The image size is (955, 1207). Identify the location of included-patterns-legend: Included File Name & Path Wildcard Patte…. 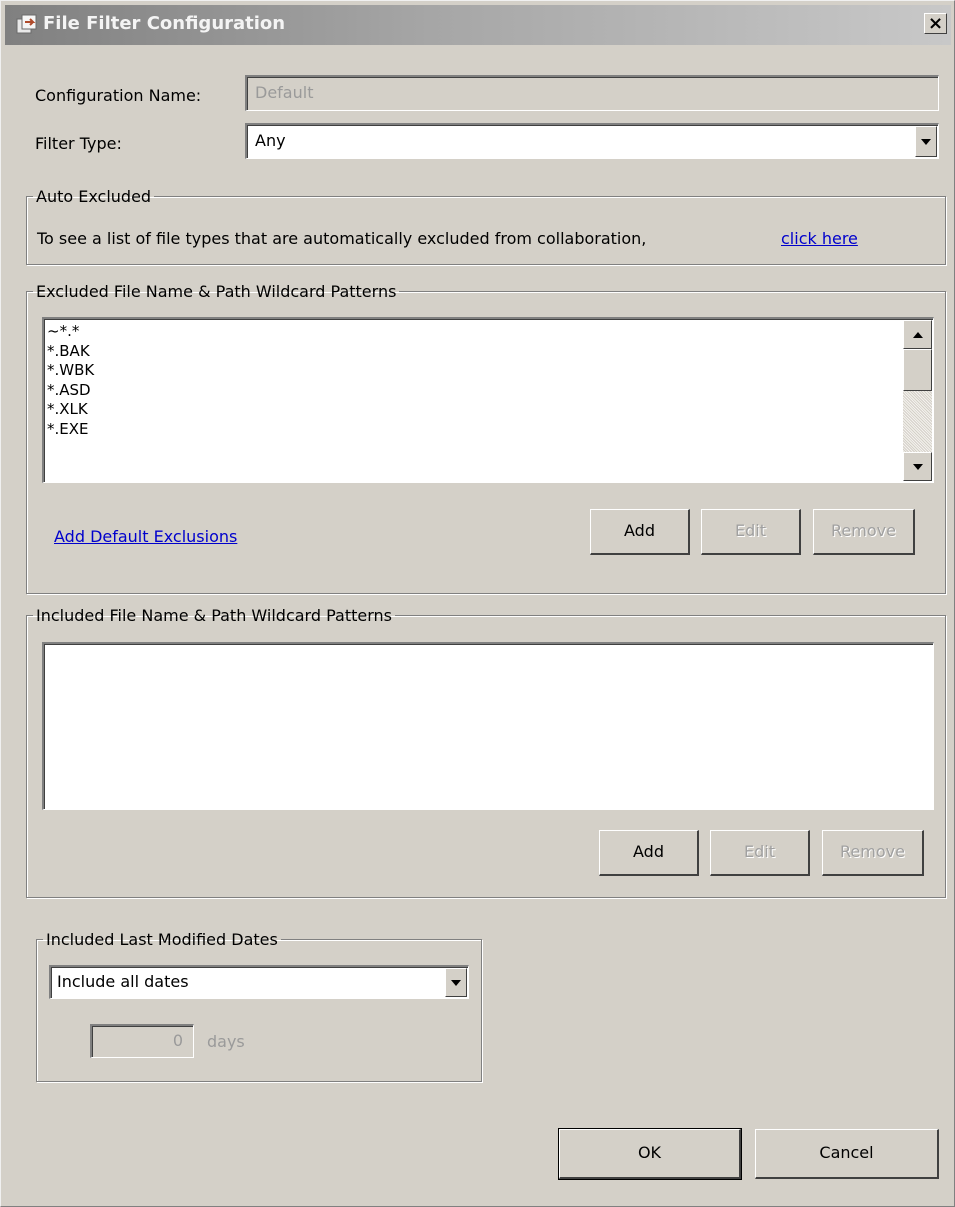
(214, 615).